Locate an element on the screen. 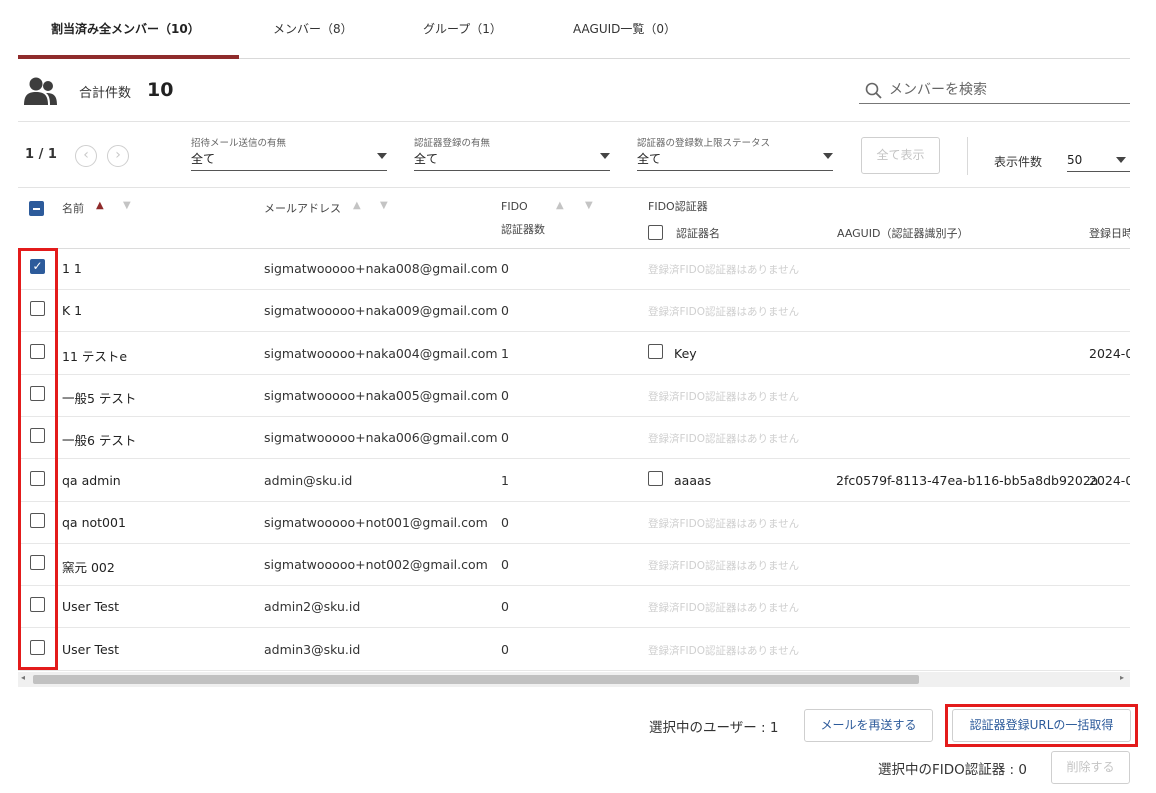 This screenshot has width=1156, height=793. member-email: sigmatwooooo+naka004@gmail.com is located at coordinates (381, 353).